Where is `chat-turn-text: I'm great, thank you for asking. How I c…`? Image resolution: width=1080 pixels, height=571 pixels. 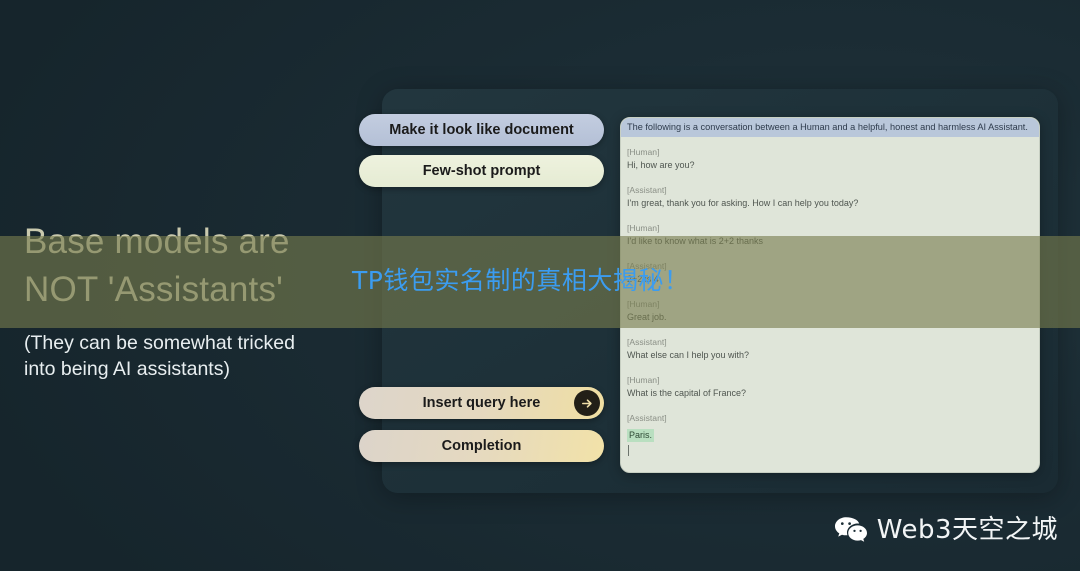
chat-turn-text: I'm great, thank you for asking. How I c… is located at coordinates (743, 203).